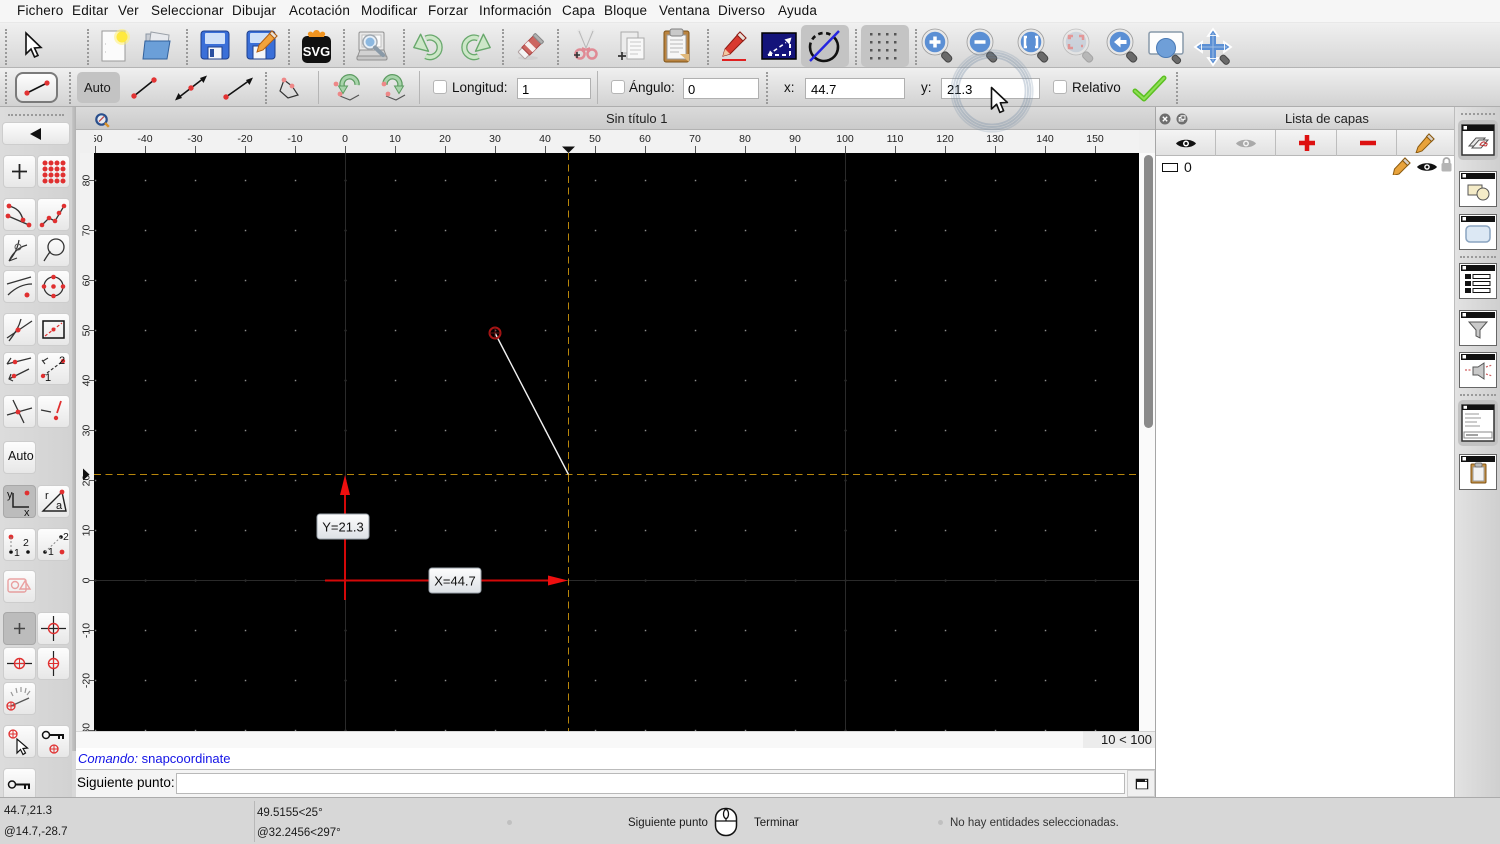 The height and width of the screenshot is (844, 1500). Describe the element at coordinates (845, 139) in the screenshot. I see `svg-text: 100` at that location.